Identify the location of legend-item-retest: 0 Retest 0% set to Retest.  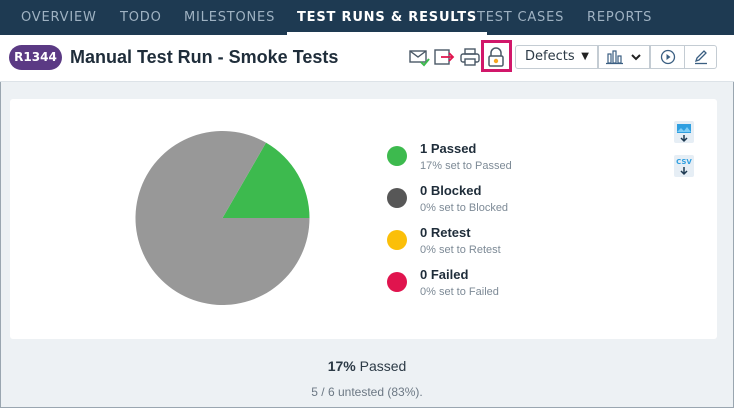
(487, 245).